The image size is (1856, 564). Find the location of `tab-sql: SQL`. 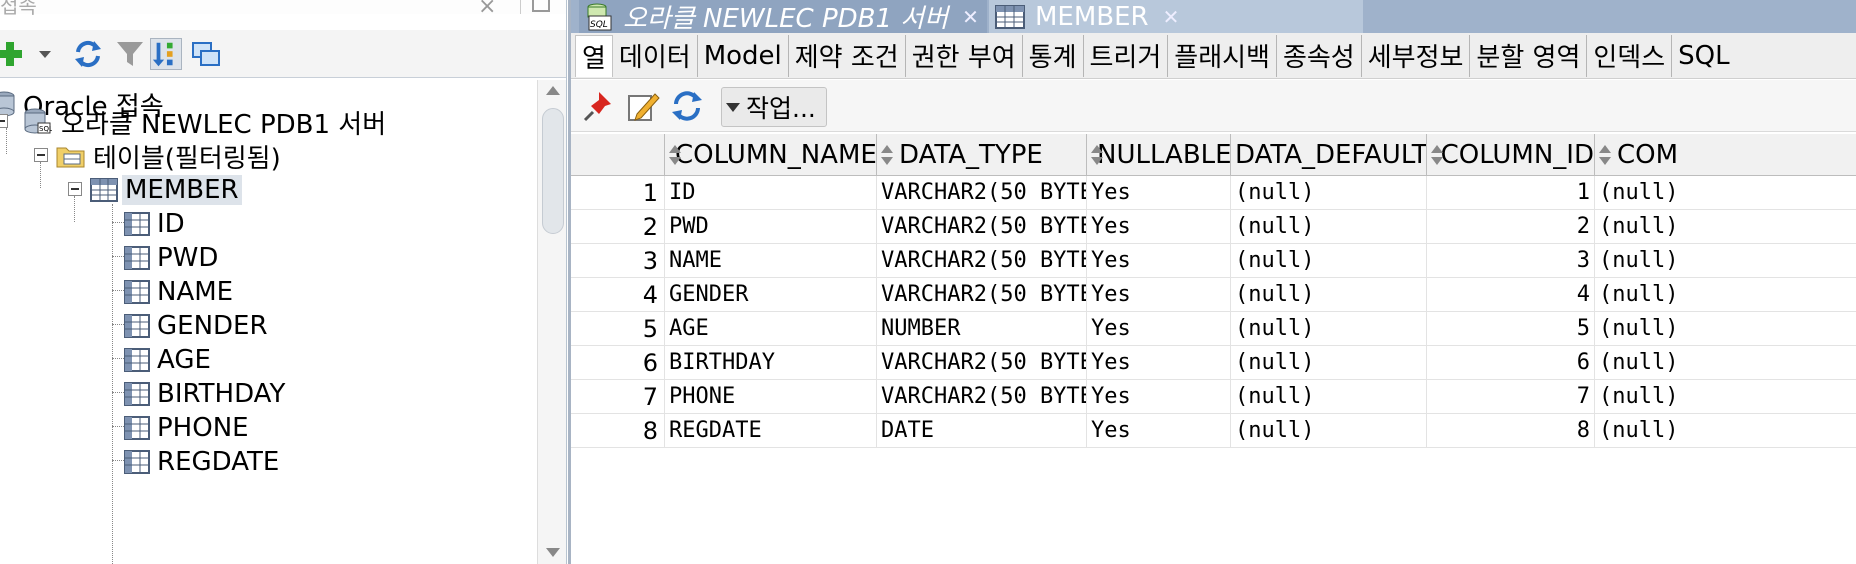

tab-sql: SQL is located at coordinates (1703, 56).